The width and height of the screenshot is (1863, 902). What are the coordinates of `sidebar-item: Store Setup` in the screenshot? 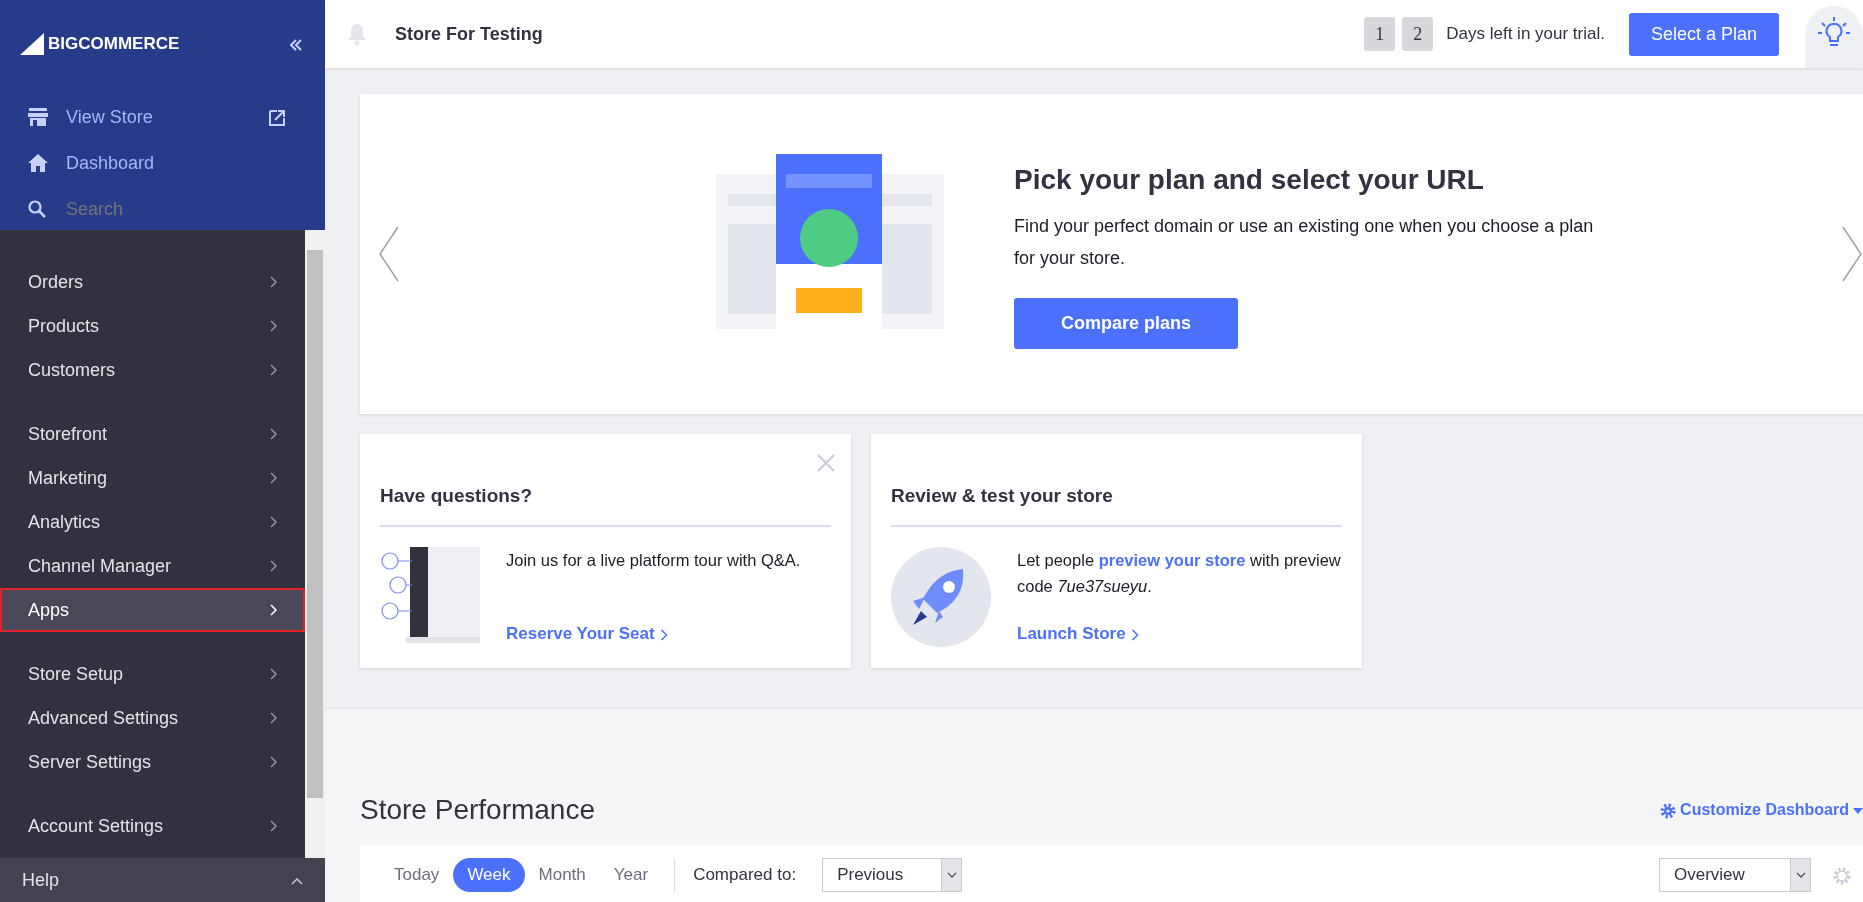 It's located at (152, 674).